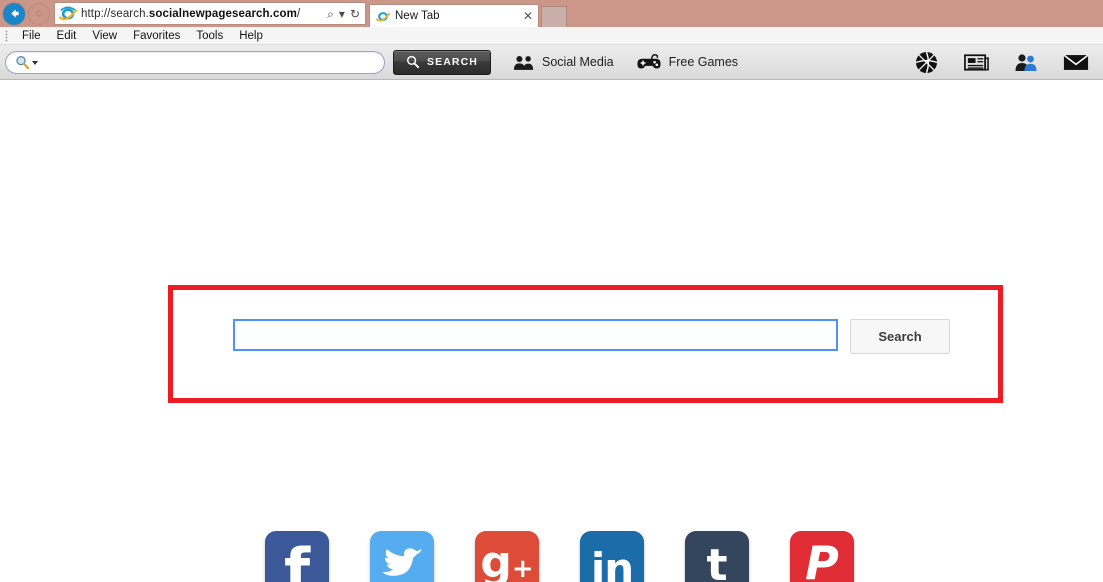 The height and width of the screenshot is (582, 1103). What do you see at coordinates (6, 36) in the screenshot?
I see `menu-grip-handle` at bounding box center [6, 36].